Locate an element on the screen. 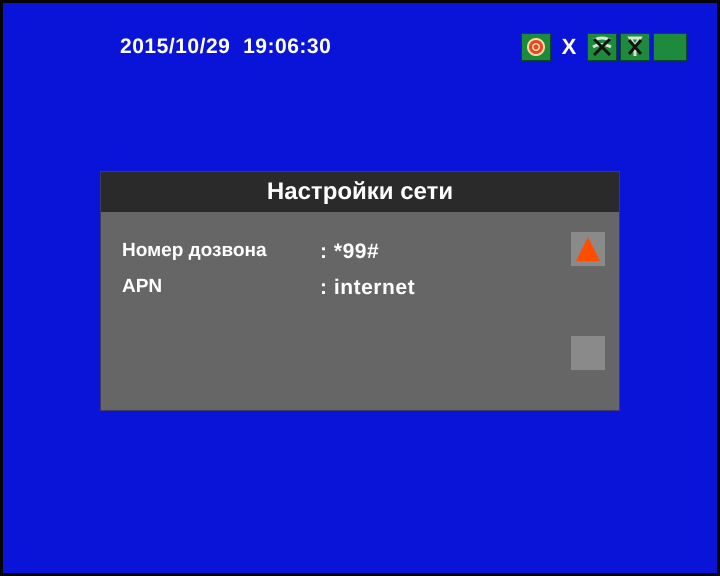 Image resolution: width=720 pixels, height=576 pixels. field-value: : *99# is located at coordinates (350, 252).